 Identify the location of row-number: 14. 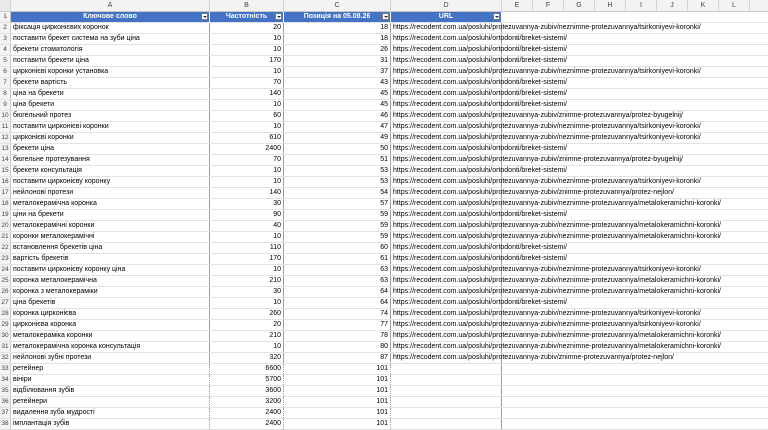
(5, 160).